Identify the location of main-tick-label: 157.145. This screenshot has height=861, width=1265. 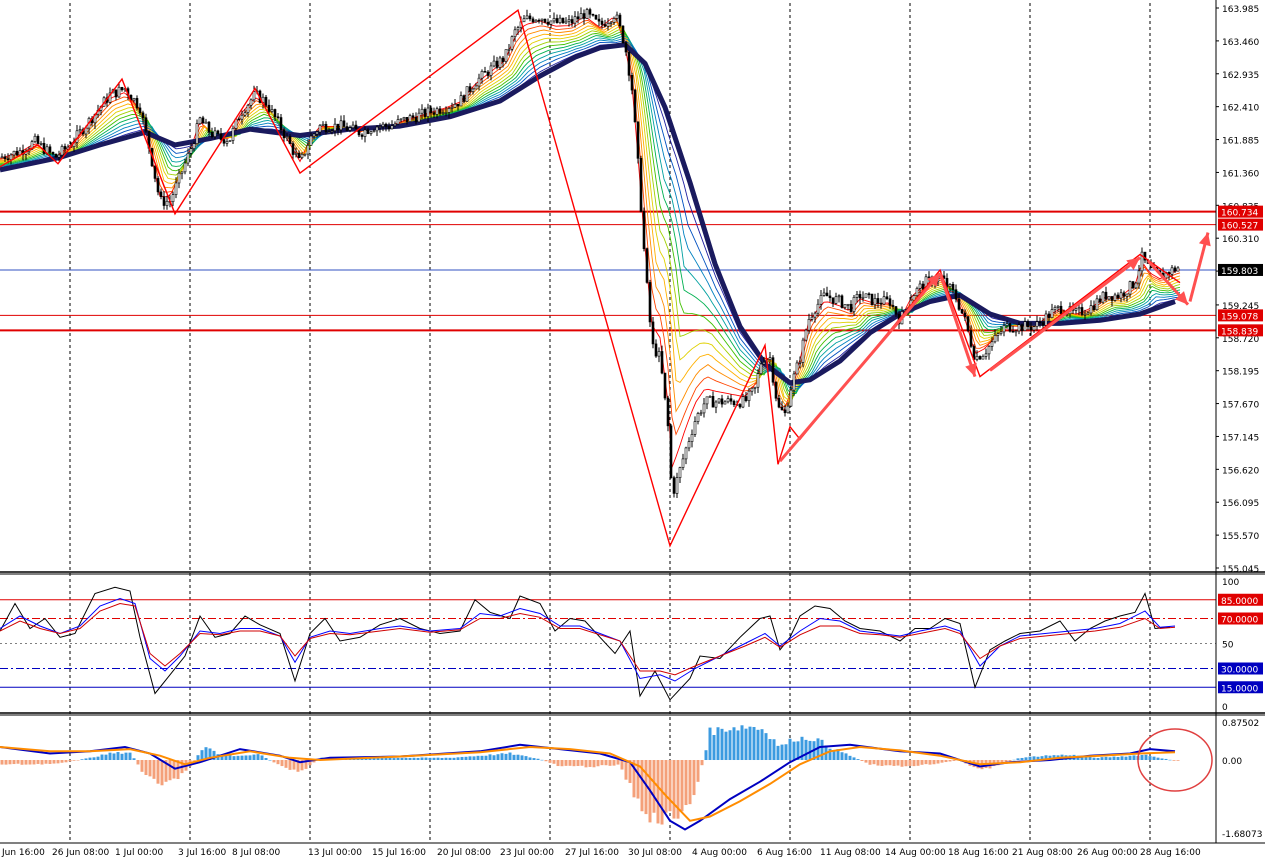
(1240, 438).